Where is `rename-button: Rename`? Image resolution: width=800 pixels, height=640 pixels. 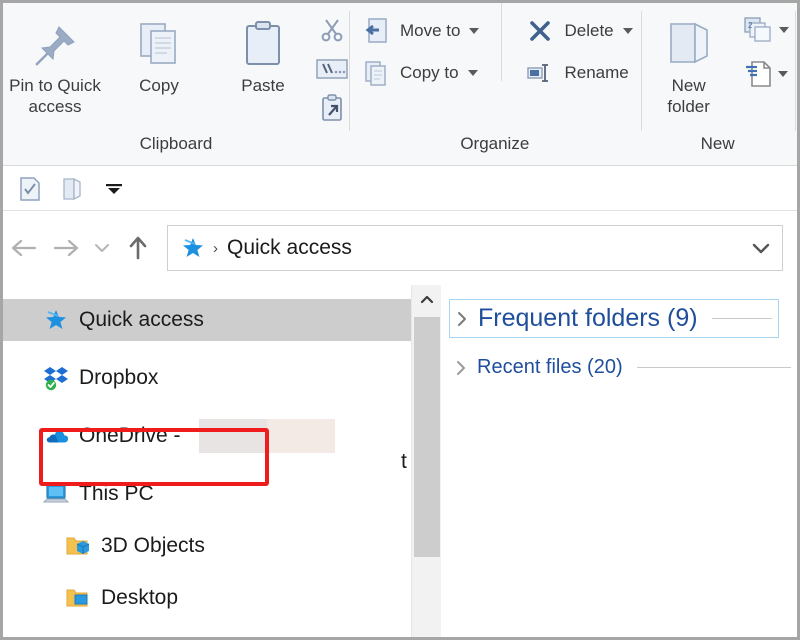
rename-button: Rename is located at coordinates (577, 73).